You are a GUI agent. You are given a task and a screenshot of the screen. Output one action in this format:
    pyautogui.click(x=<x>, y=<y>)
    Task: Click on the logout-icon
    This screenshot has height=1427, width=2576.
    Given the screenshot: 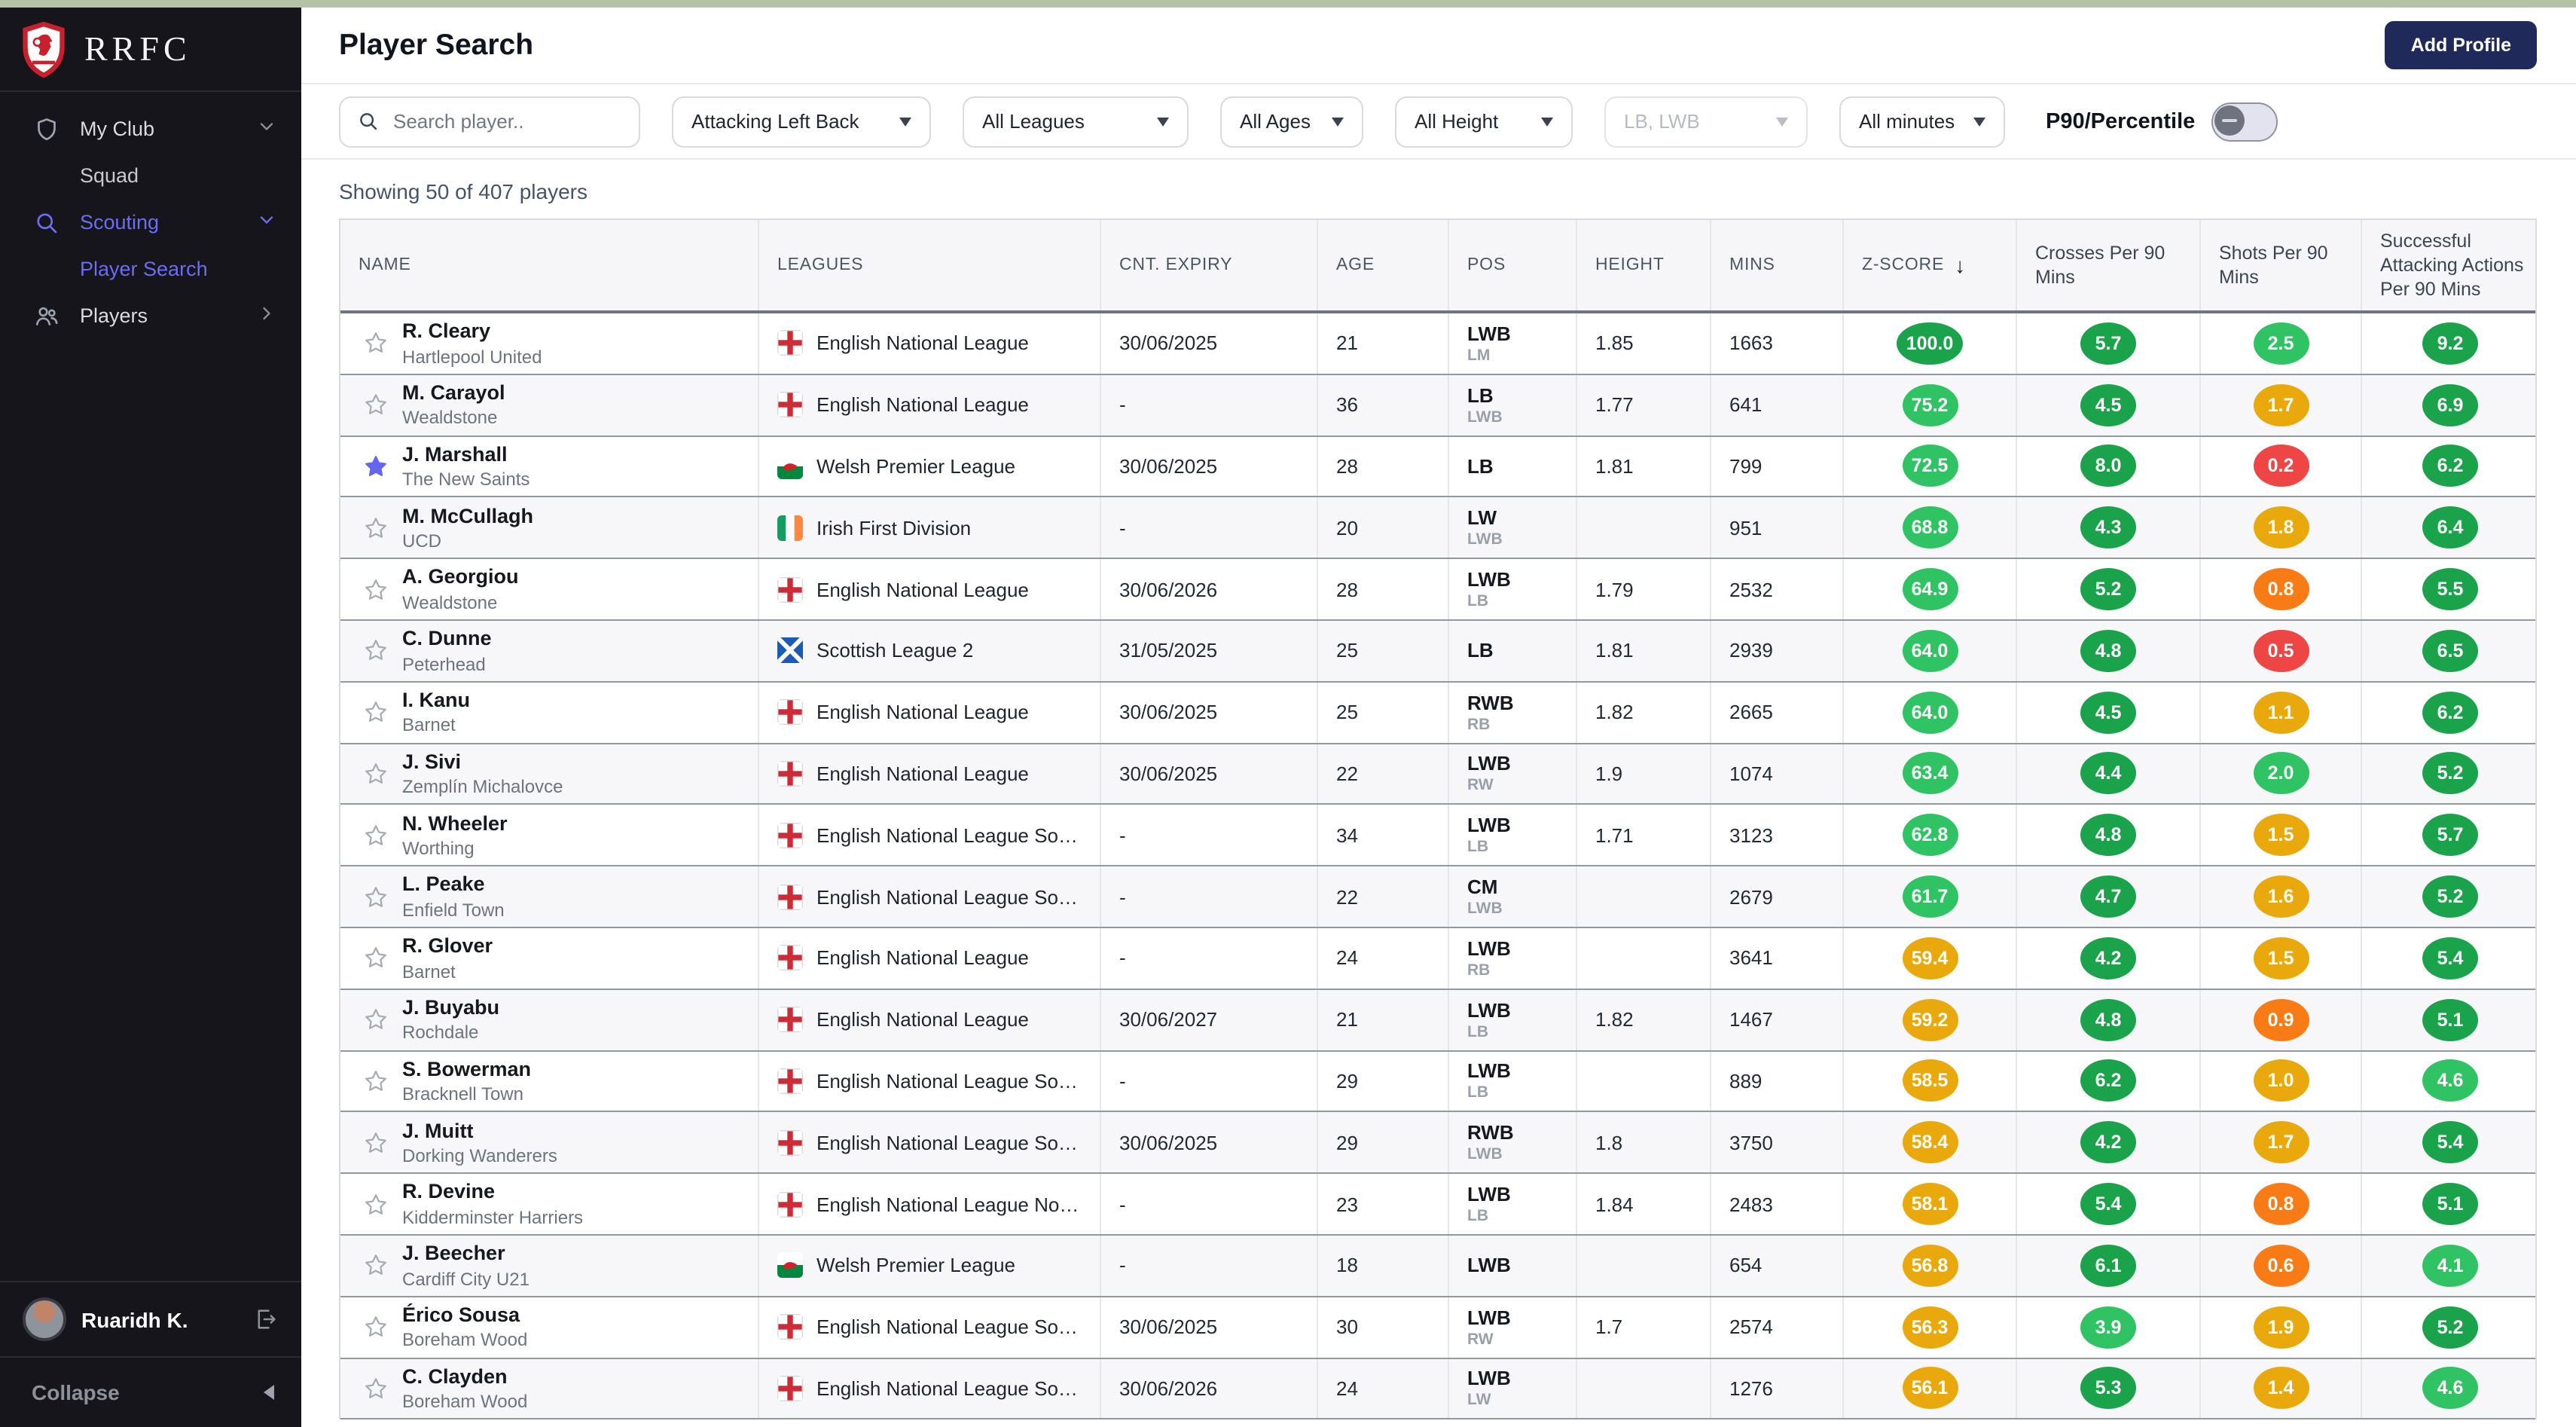 What is the action you would take?
    pyautogui.click(x=266, y=1319)
    